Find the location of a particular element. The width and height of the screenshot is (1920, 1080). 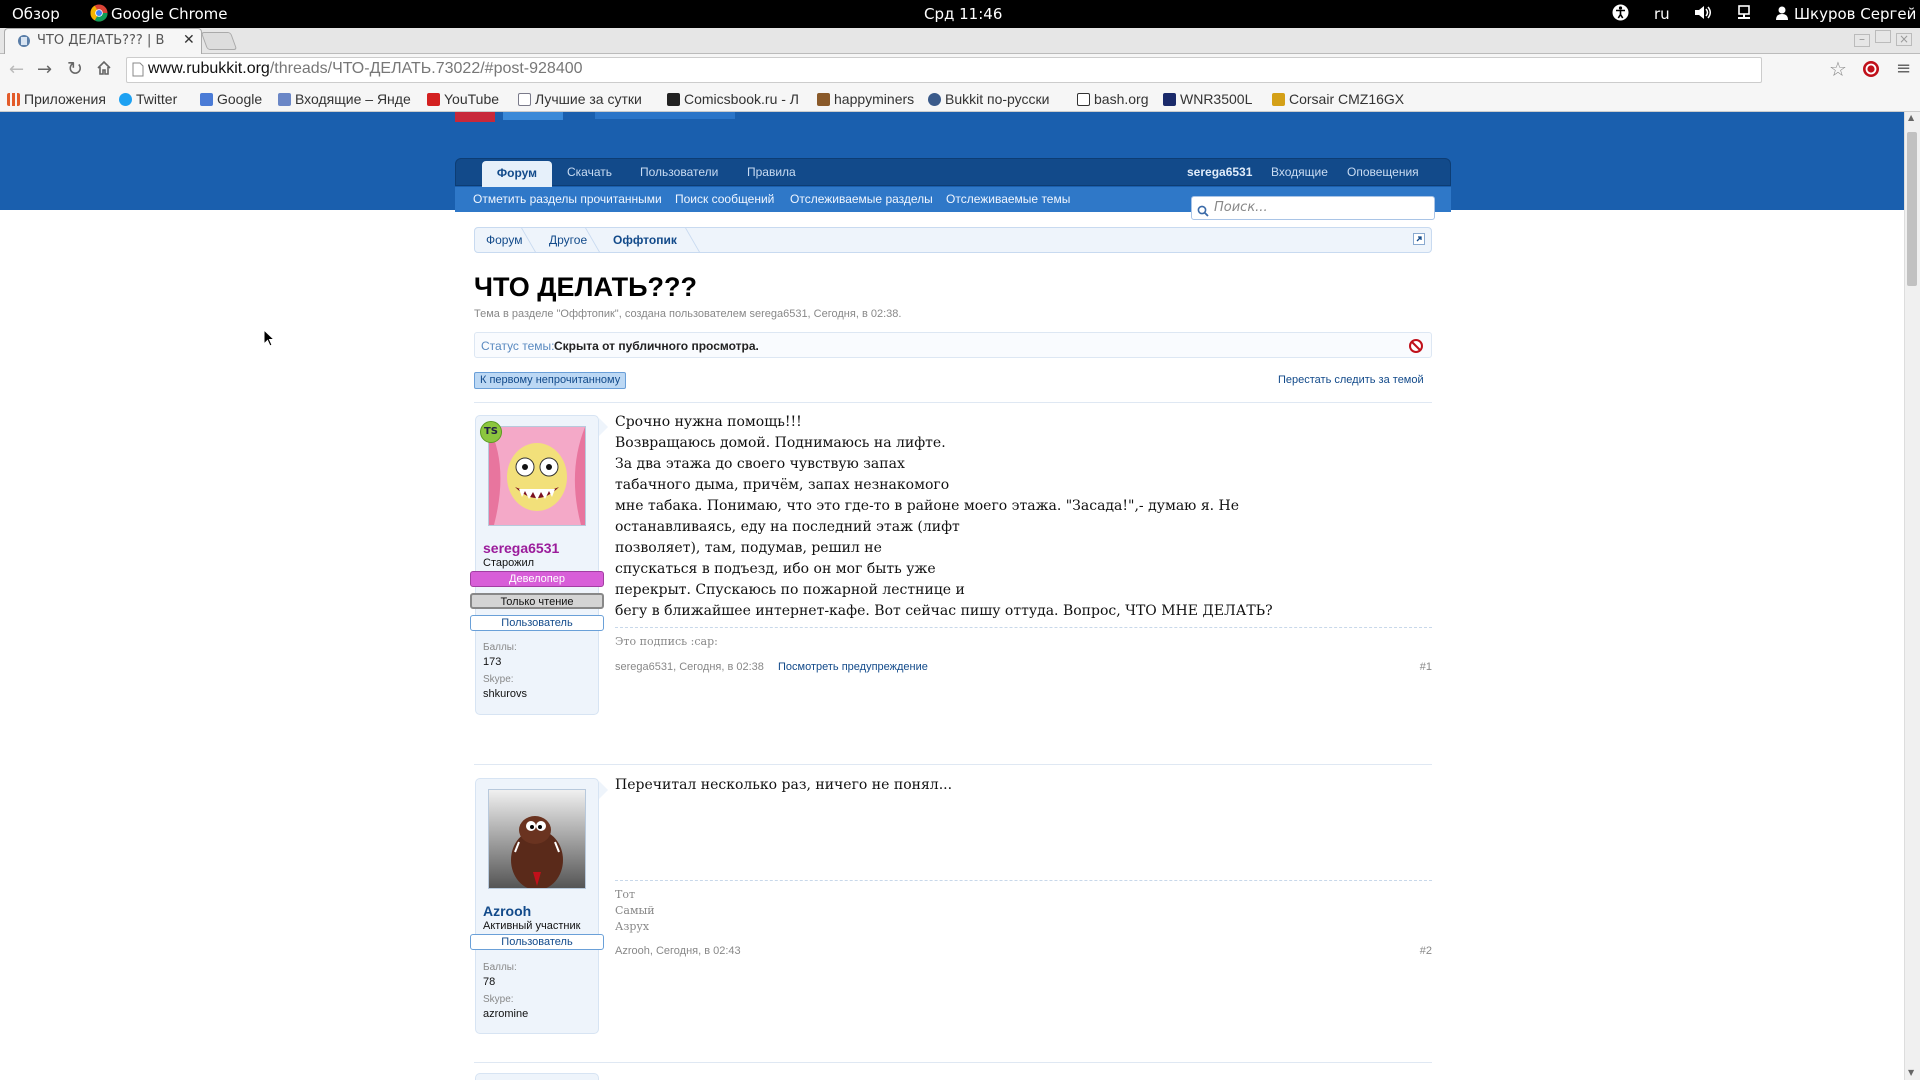

bookmark-item: Входящие – Янде is located at coordinates (346, 99).